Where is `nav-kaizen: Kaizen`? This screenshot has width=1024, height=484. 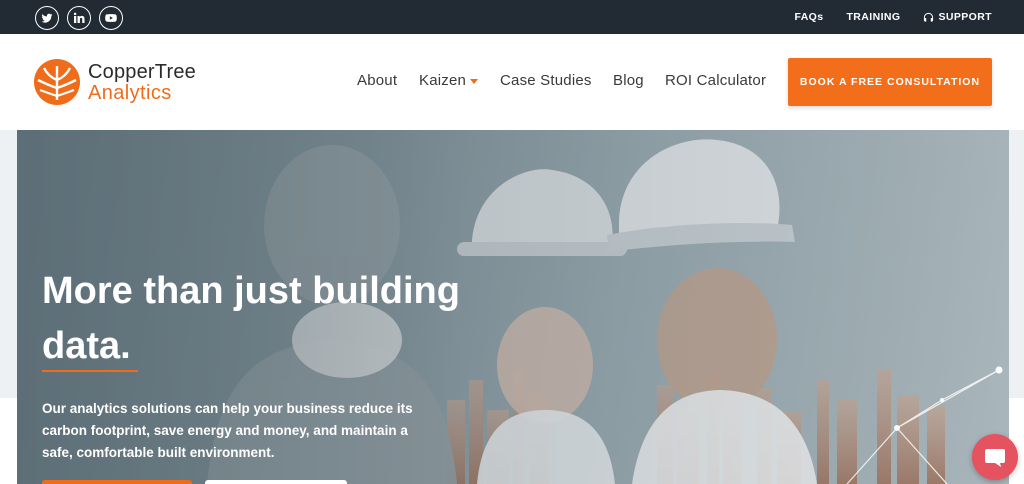
nav-kaizen: Kaizen is located at coordinates (449, 80).